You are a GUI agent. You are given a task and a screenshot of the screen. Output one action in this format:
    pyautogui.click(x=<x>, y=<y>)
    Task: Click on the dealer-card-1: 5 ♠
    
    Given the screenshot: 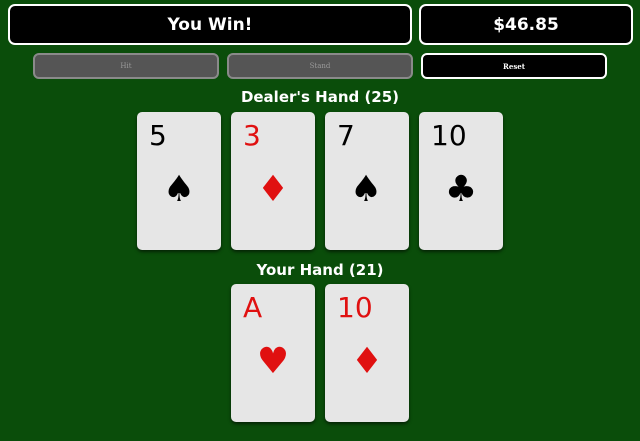 What is the action you would take?
    pyautogui.click(x=179, y=181)
    